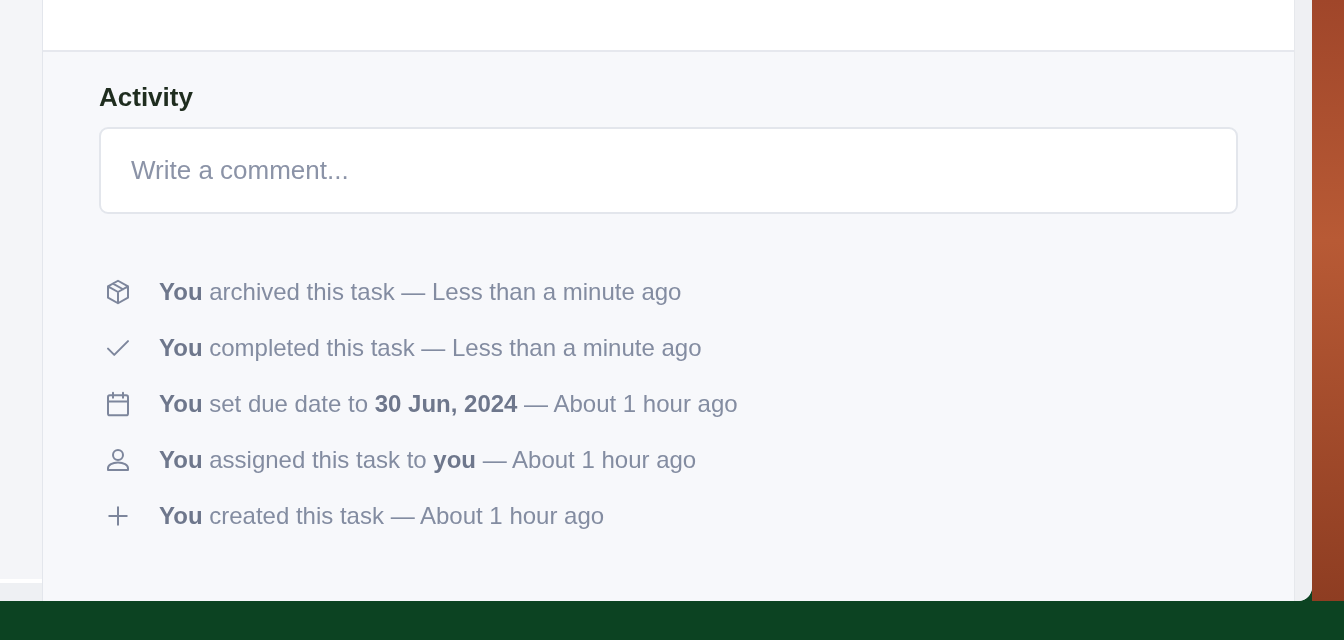  What do you see at coordinates (428, 460) in the screenshot?
I see `activity-entry: You assigned this task to you — About 1 hour ago` at bounding box center [428, 460].